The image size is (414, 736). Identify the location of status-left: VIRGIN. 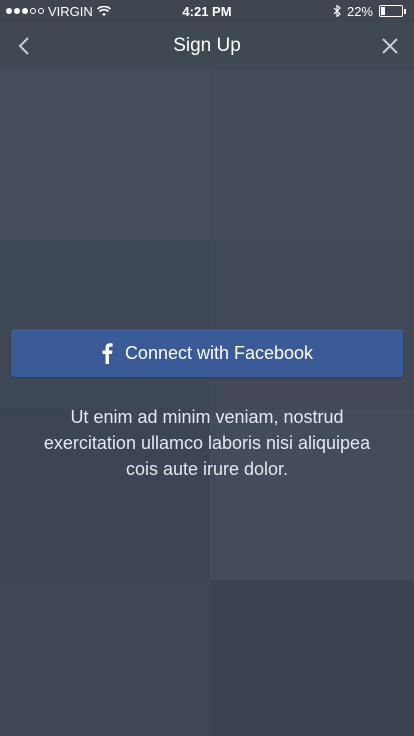
(55, 11).